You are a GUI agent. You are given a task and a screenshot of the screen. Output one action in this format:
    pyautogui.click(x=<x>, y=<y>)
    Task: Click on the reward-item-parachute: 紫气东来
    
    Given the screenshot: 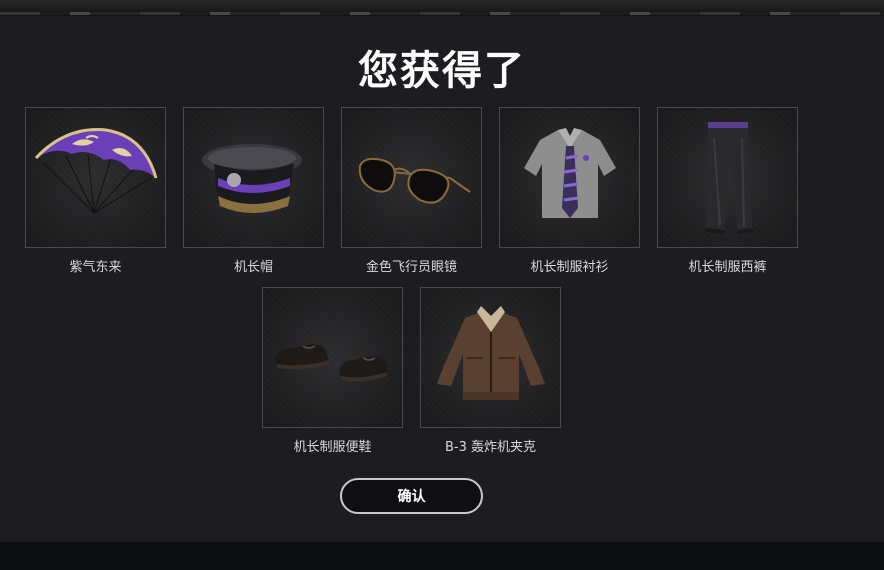 What is the action you would take?
    pyautogui.click(x=95, y=191)
    